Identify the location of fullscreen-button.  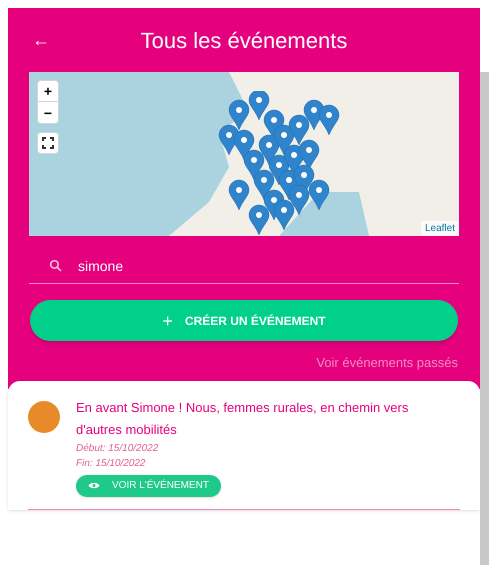
(48, 143).